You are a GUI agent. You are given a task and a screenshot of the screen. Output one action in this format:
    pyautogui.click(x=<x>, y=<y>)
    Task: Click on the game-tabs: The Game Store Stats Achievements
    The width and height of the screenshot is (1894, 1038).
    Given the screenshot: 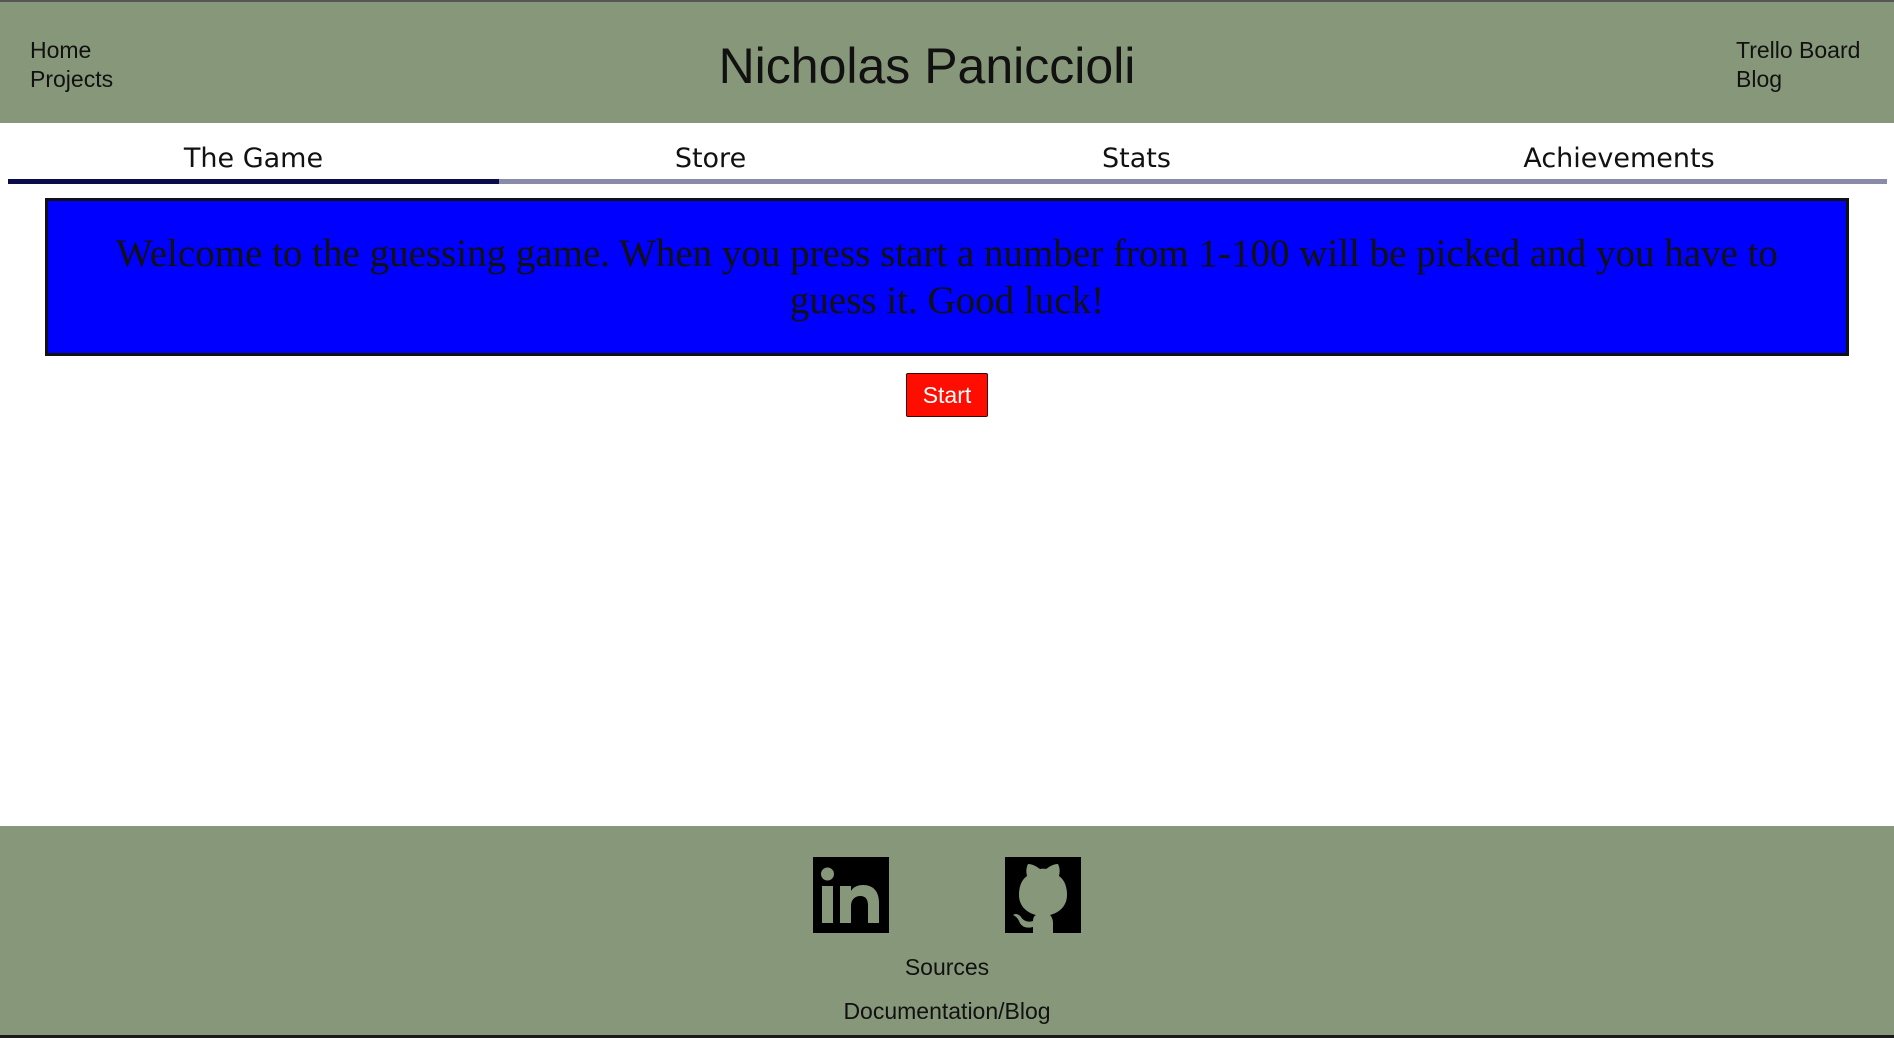 What is the action you would take?
    pyautogui.click(x=947, y=162)
    